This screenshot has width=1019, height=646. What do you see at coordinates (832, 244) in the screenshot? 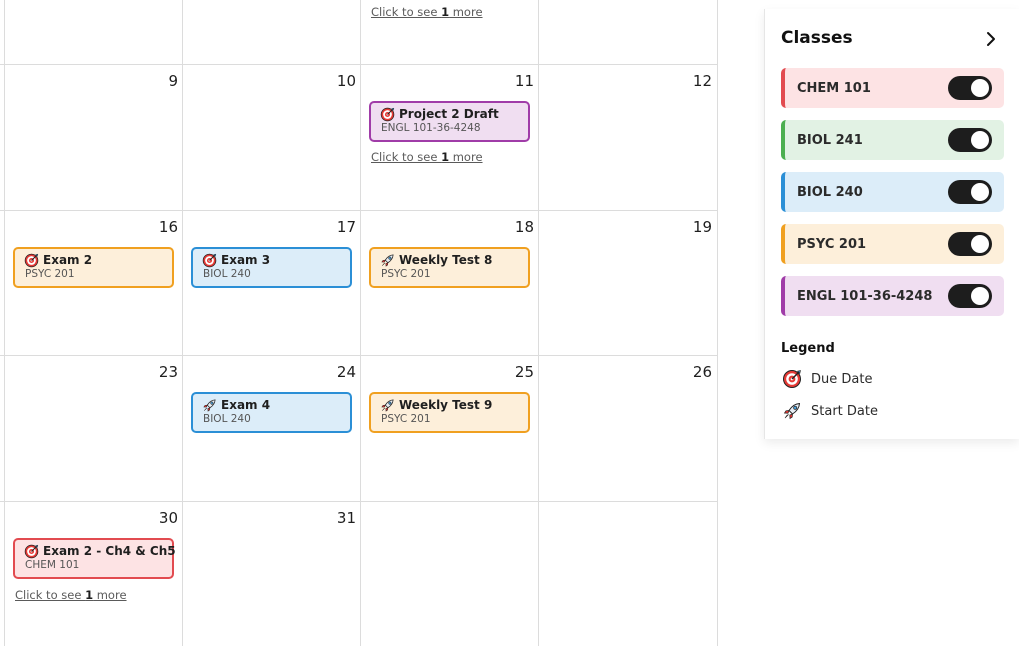
I see `class-label: PSYC 201` at bounding box center [832, 244].